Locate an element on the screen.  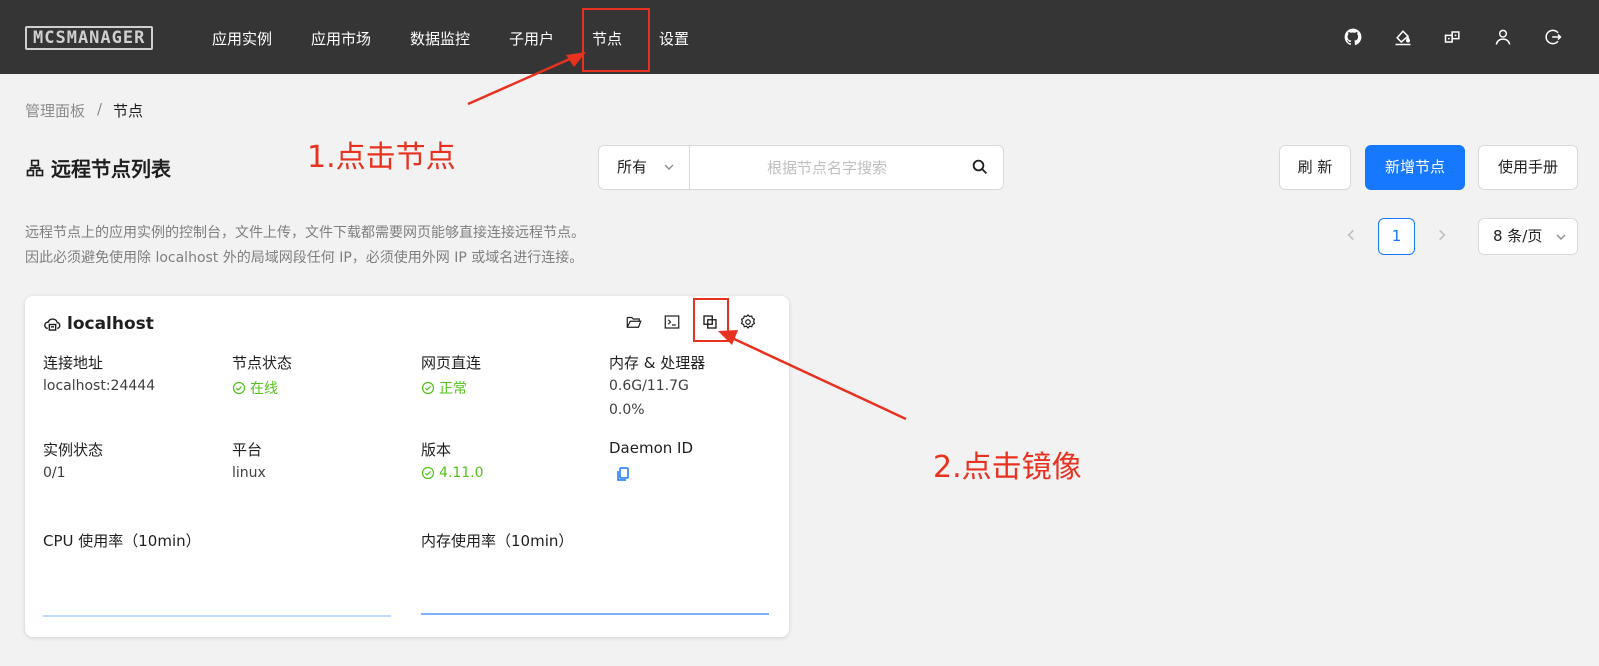
field-direct-label: 网页直连 is located at coordinates (451, 363).